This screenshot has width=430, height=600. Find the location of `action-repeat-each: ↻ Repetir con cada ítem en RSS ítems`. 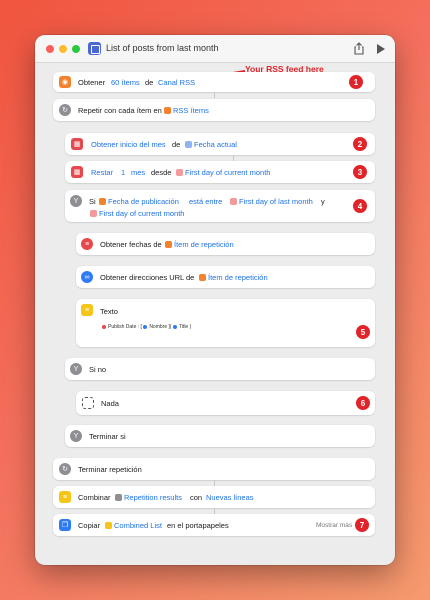

action-repeat-each: ↻ Repetir con cada ítem en RSS ítems is located at coordinates (214, 110).